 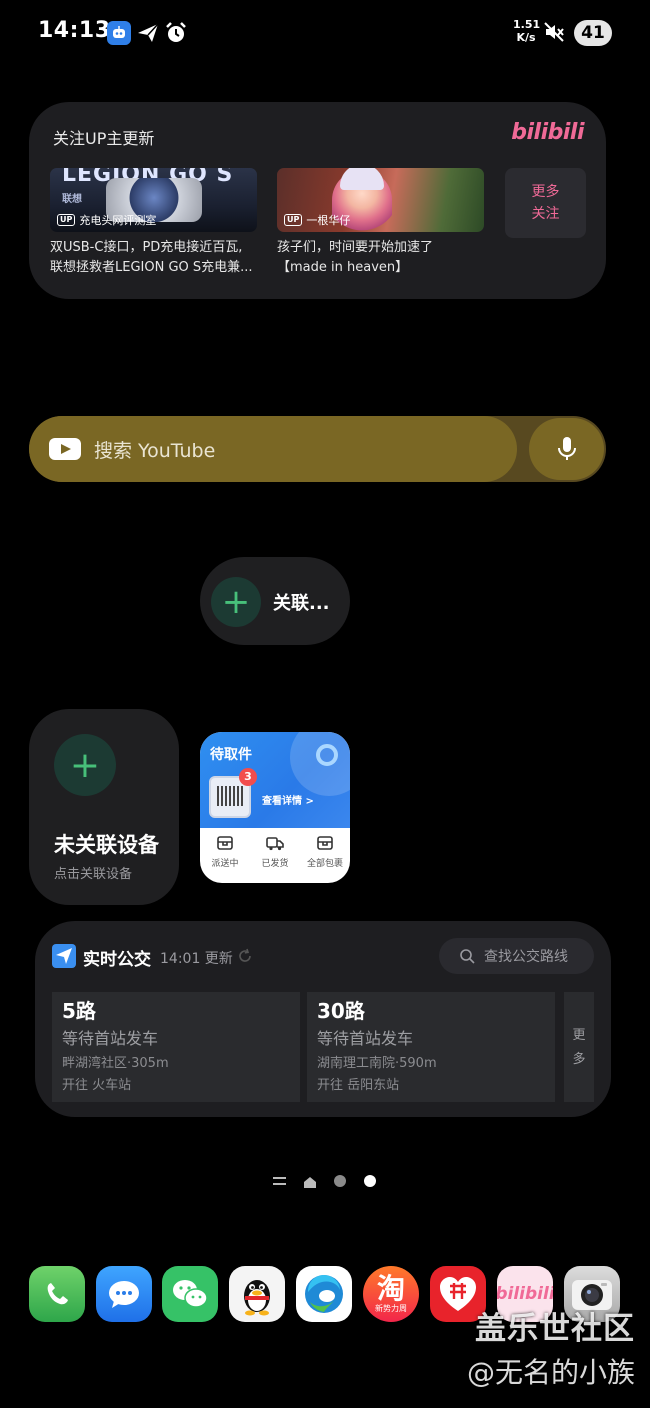 I want to click on package-icon, so click(x=325, y=843).